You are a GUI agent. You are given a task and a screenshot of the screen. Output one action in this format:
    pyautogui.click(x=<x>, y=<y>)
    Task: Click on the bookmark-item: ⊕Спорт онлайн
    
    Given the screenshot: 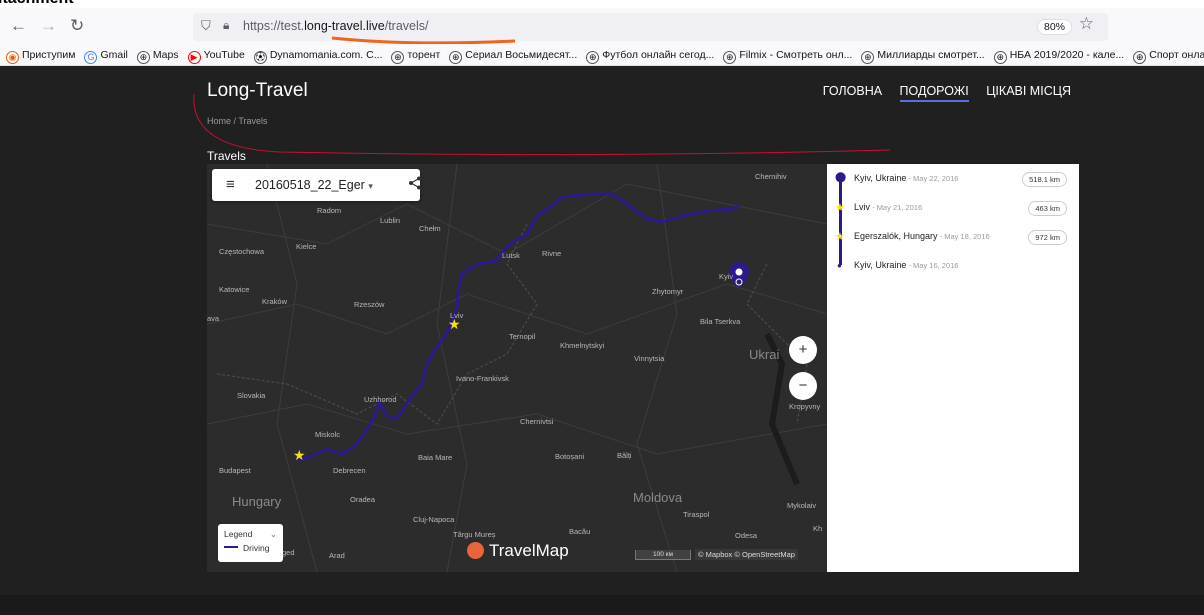 What is the action you would take?
    pyautogui.click(x=1168, y=54)
    